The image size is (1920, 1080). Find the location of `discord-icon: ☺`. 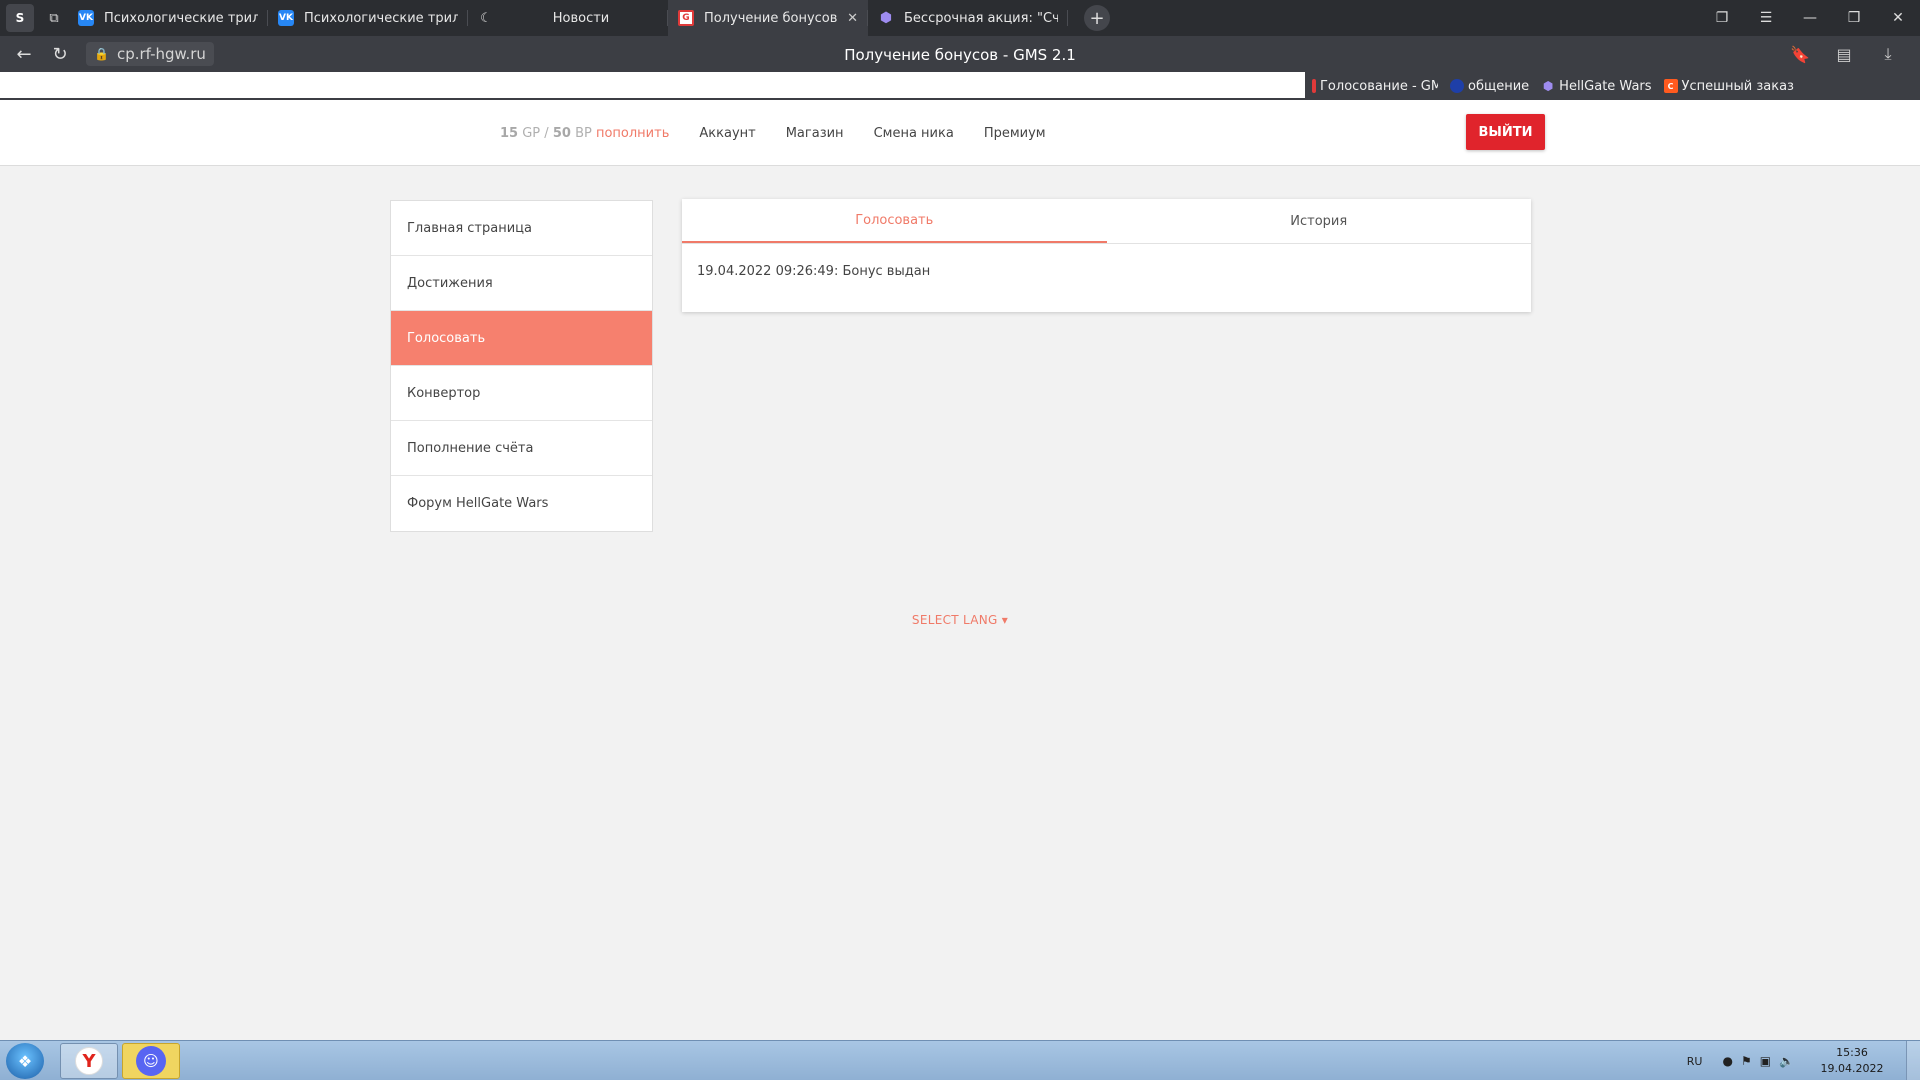

discord-icon: ☺ is located at coordinates (151, 1061).